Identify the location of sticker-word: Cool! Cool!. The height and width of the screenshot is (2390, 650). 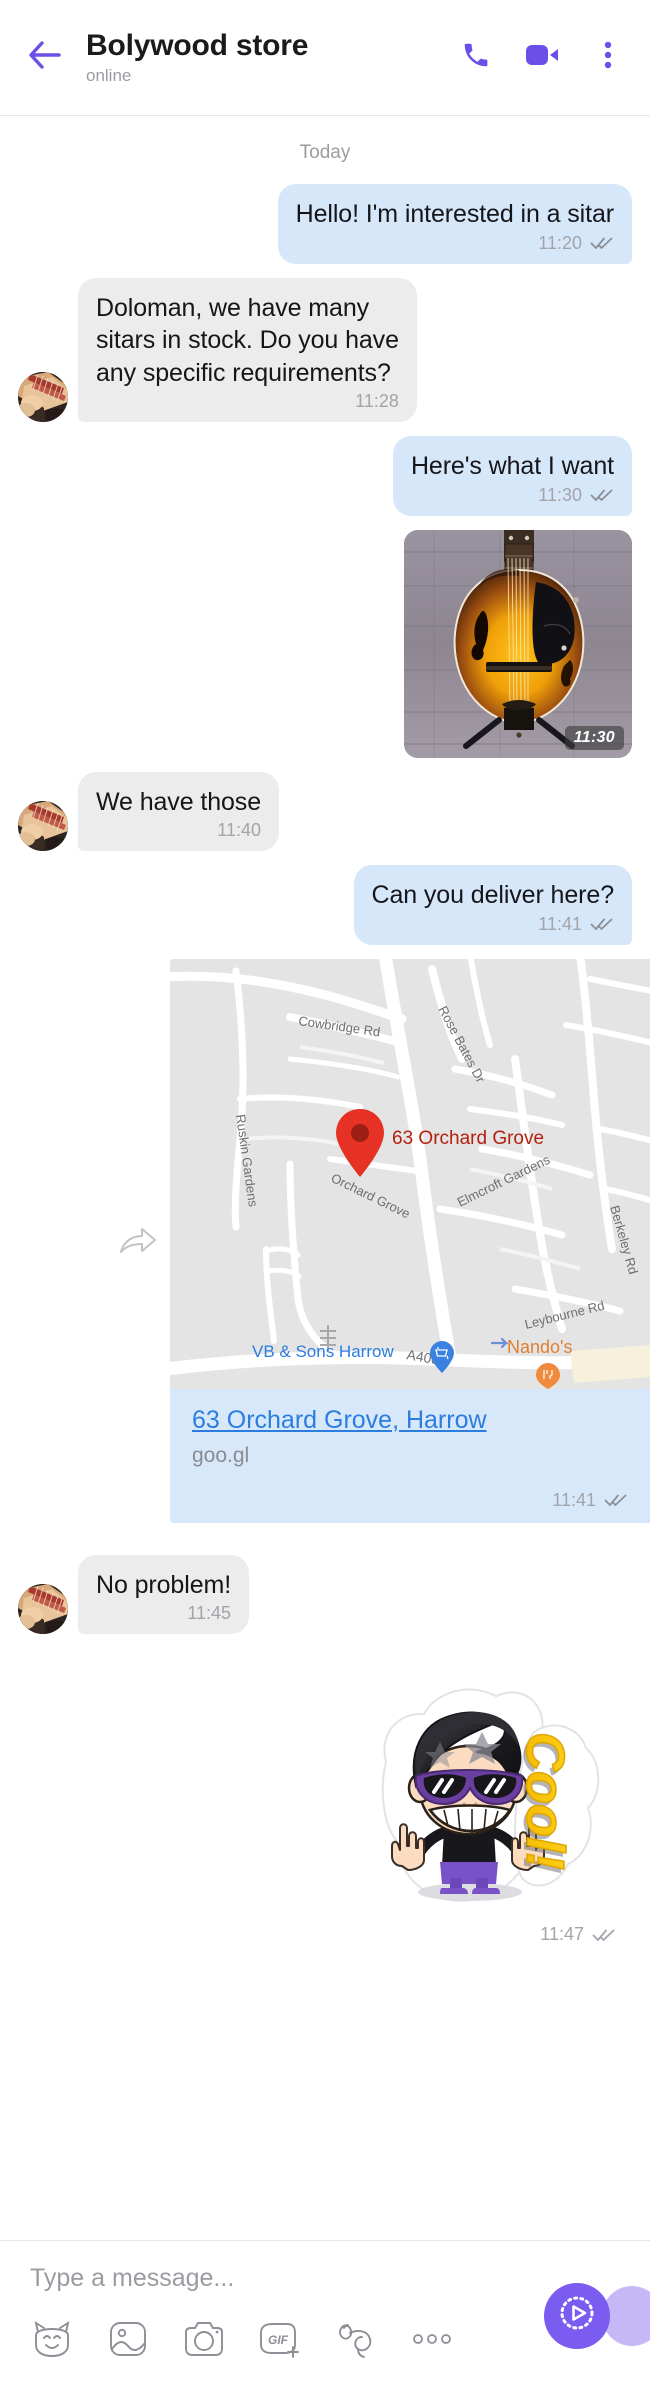
(544, 1803).